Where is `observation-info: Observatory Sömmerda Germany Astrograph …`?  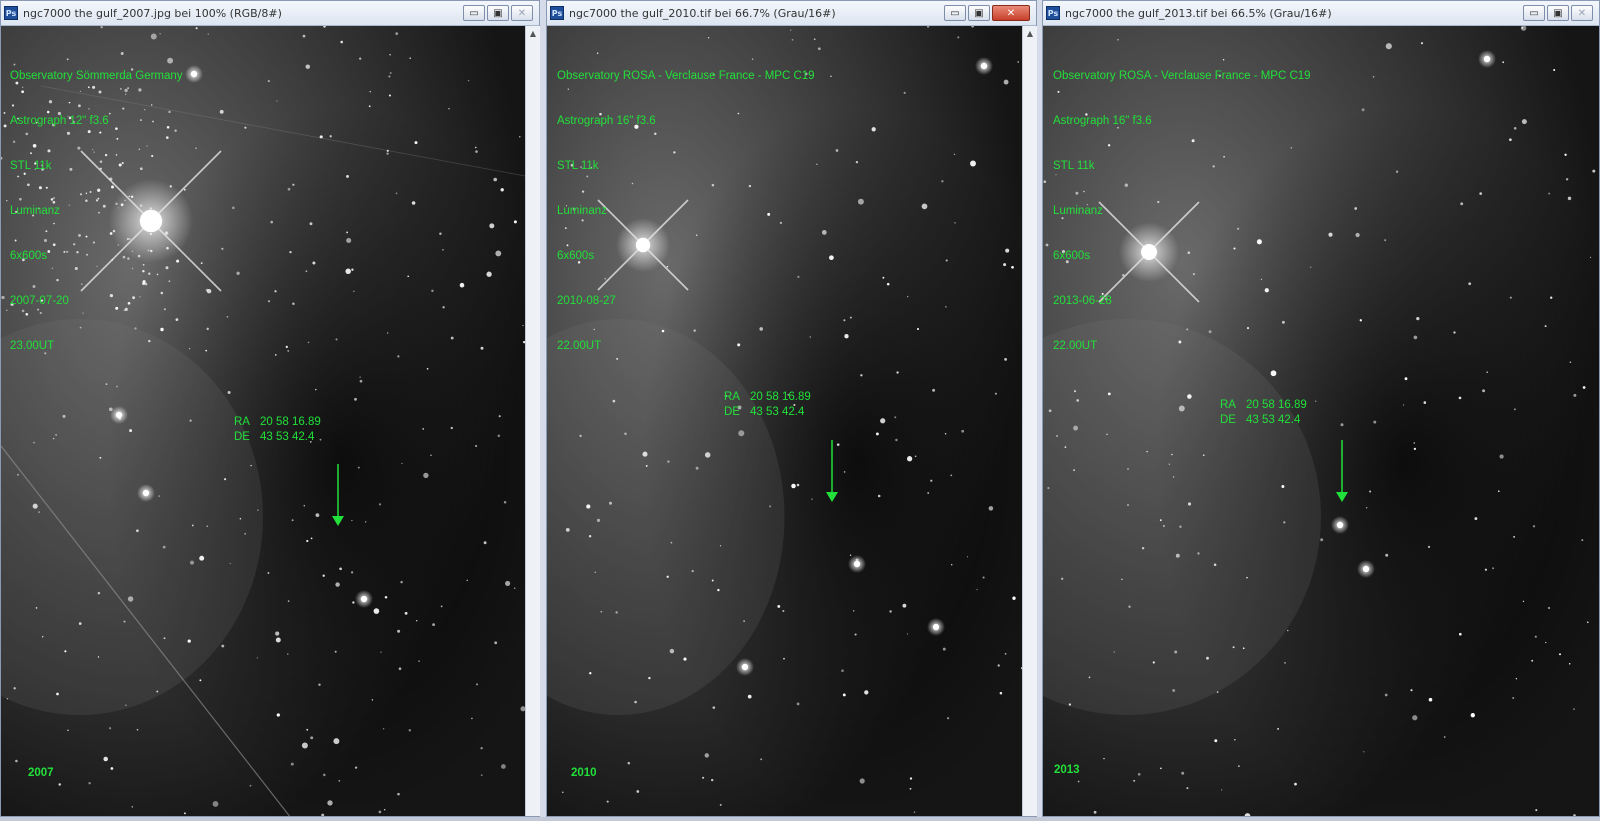 observation-info: Observatory Sömmerda Germany Astrograph … is located at coordinates (96, 211).